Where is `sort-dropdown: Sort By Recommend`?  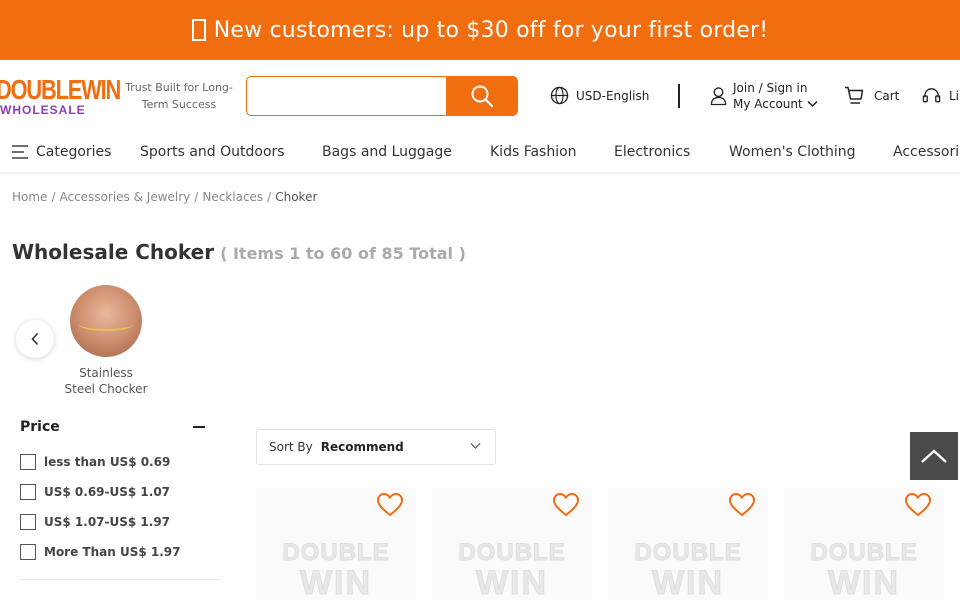
sort-dropdown: Sort By Recommend is located at coordinates (376, 447).